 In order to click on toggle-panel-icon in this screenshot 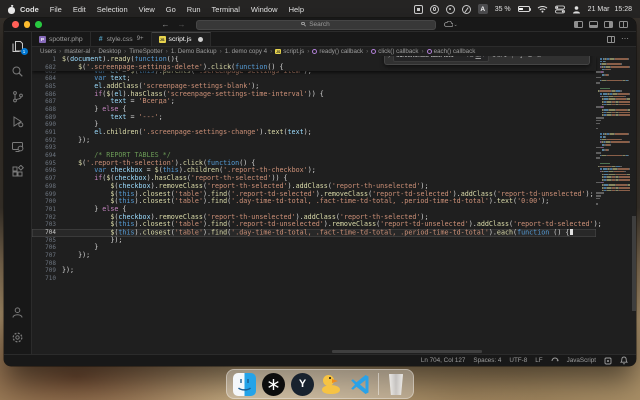, I will do `click(593, 24)`.